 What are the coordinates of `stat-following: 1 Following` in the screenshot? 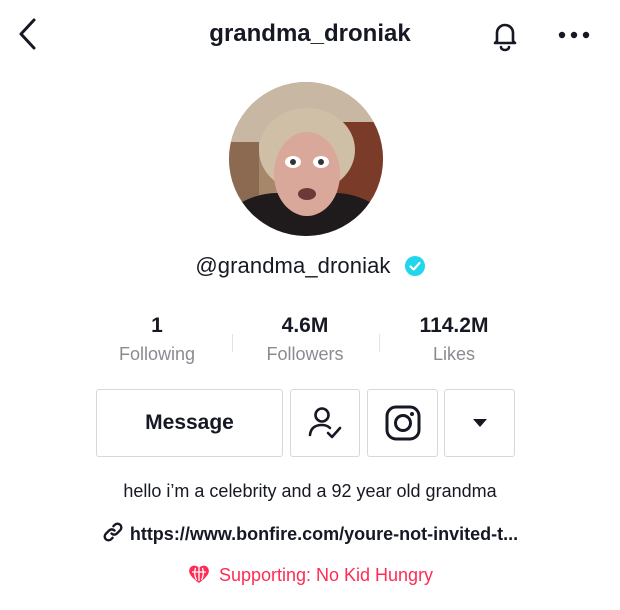 It's located at (157, 338).